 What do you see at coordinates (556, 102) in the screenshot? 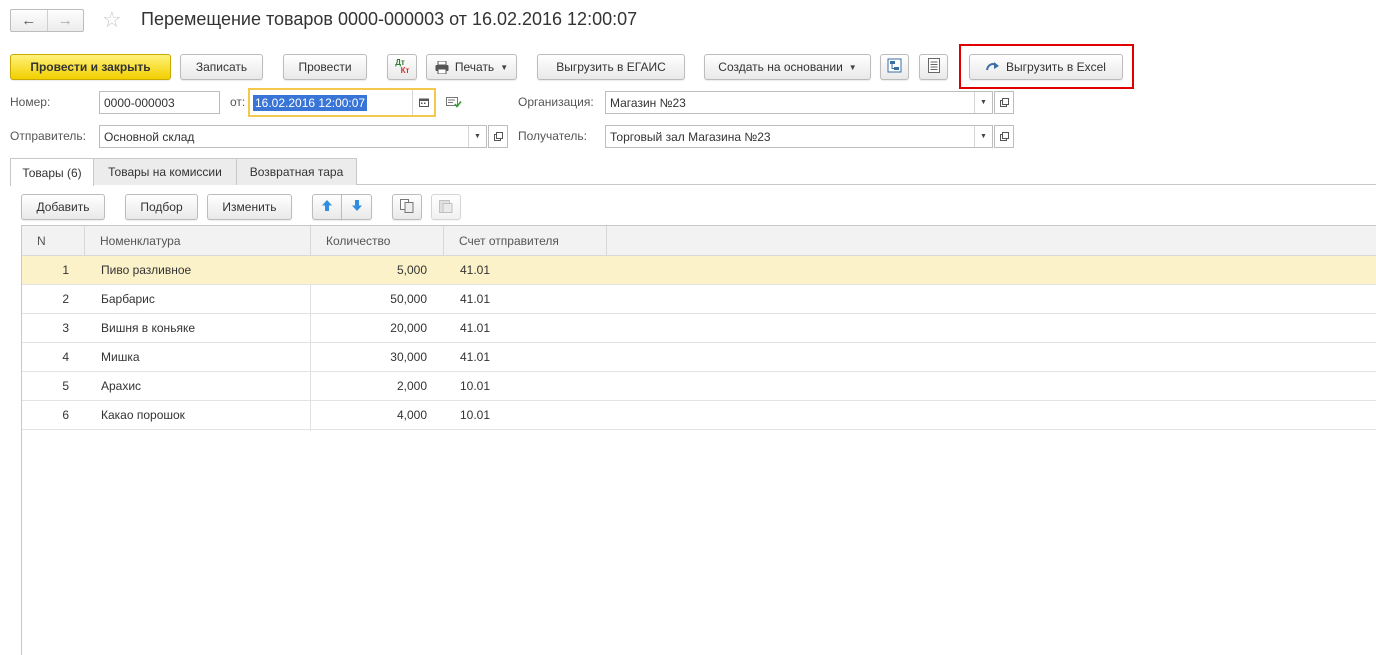
I see `organization-label: Организация:` at bounding box center [556, 102].